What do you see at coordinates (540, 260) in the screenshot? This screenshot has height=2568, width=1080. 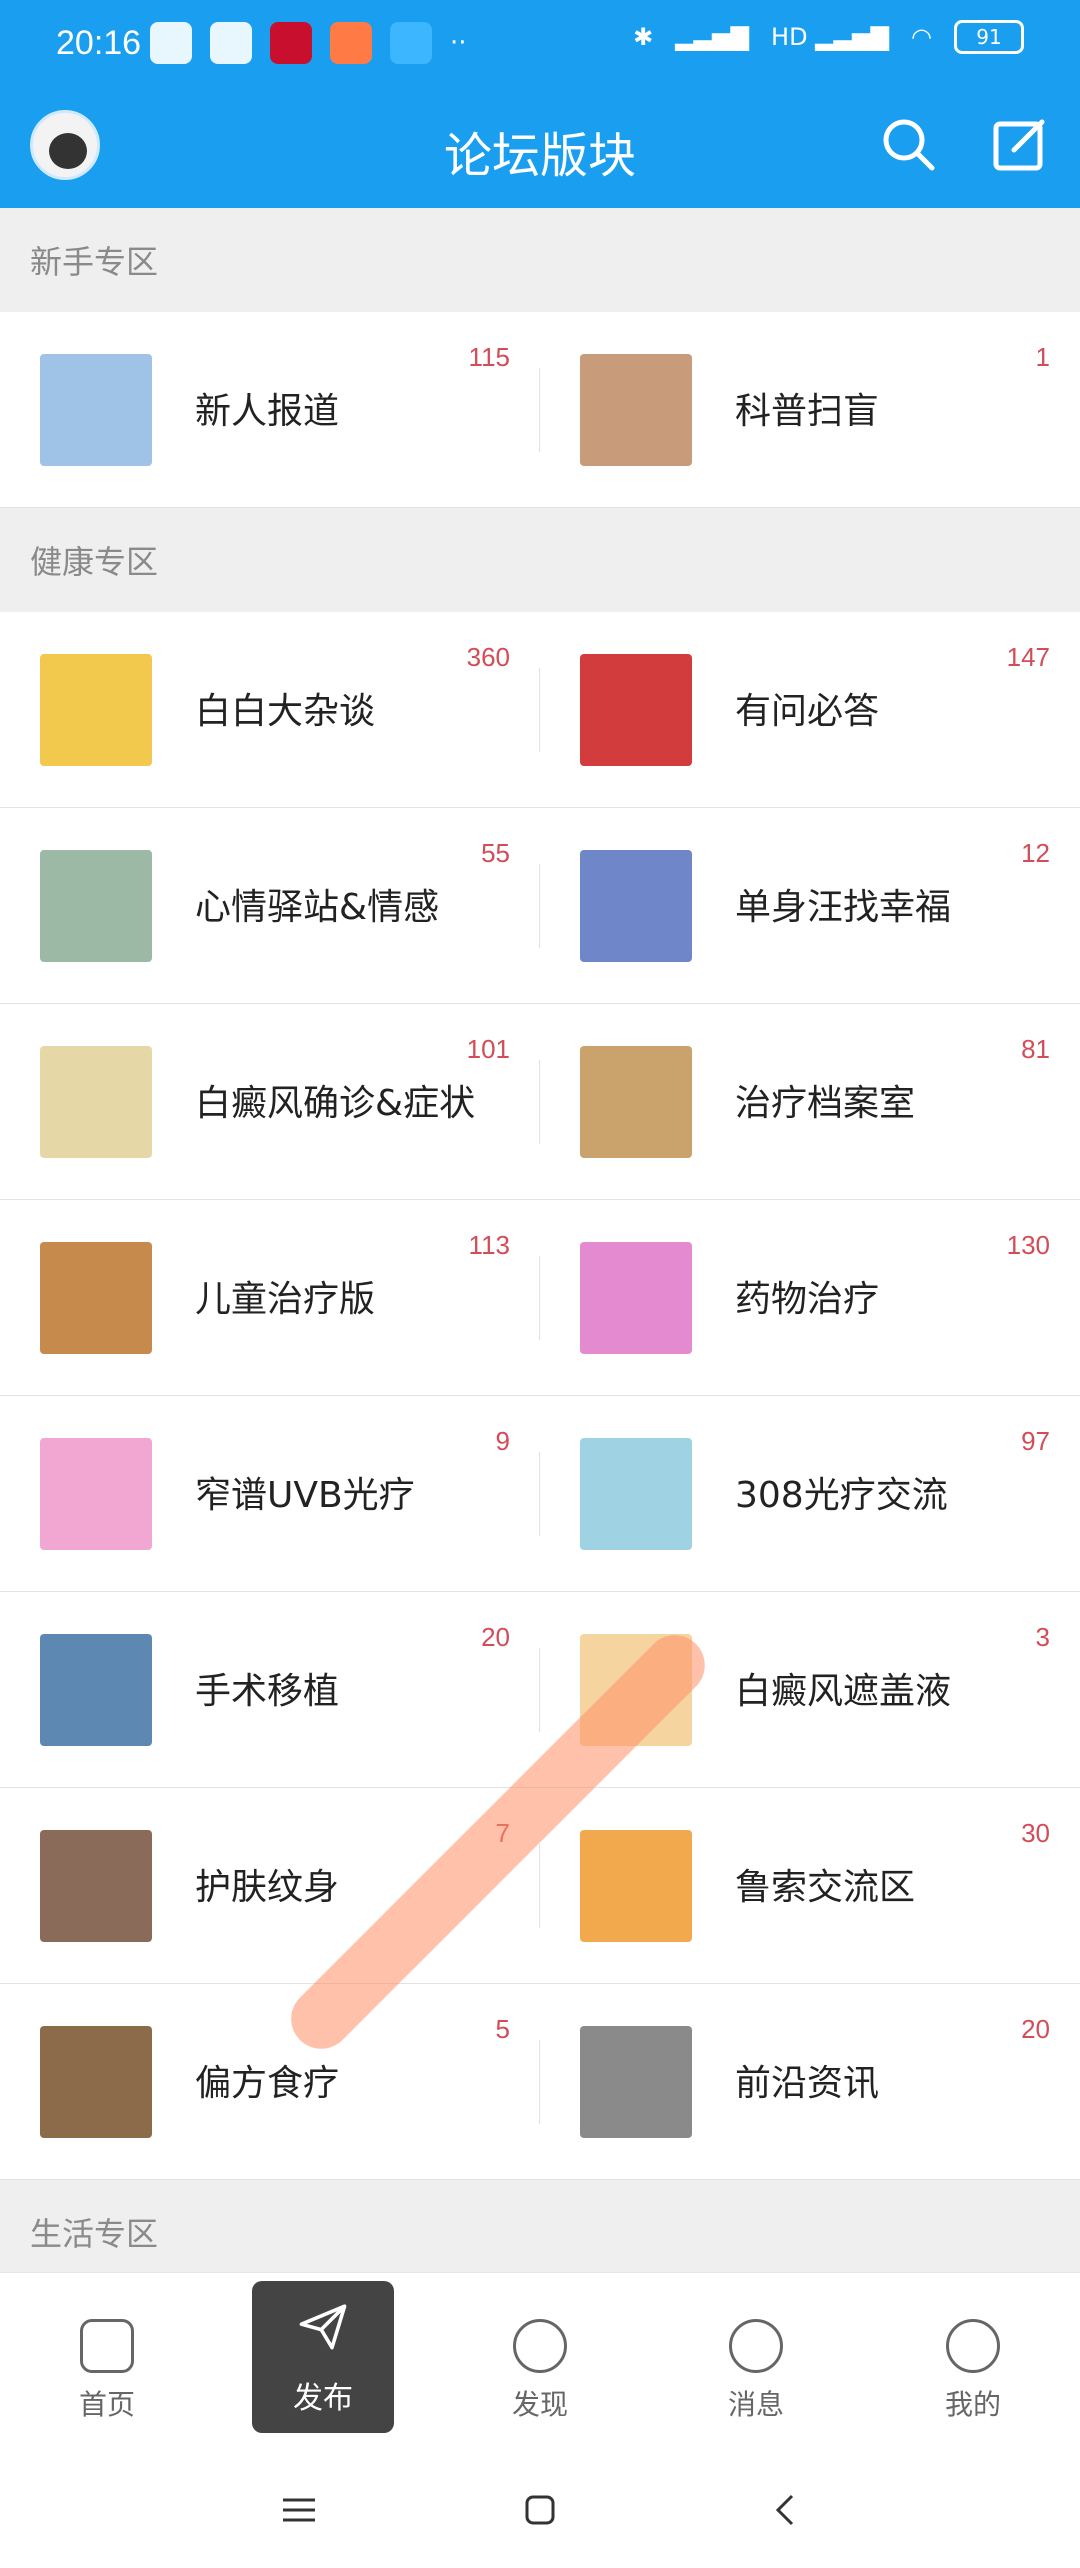 I see `section-title-newbie: 新手专区` at bounding box center [540, 260].